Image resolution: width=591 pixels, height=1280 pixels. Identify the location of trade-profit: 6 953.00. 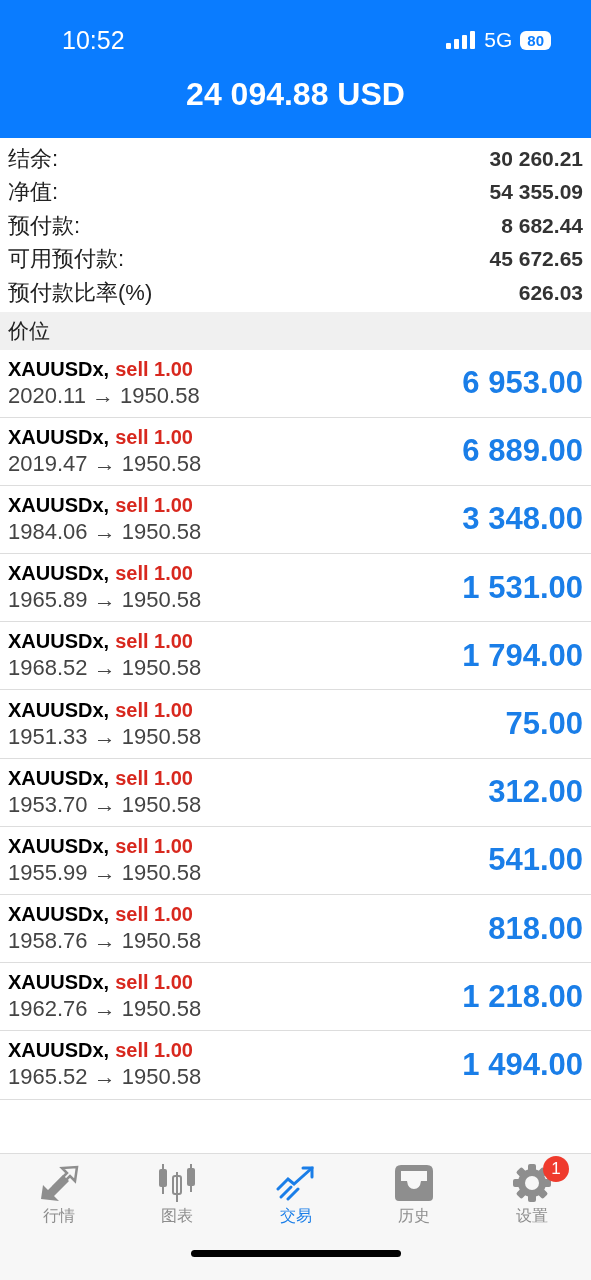
(522, 383).